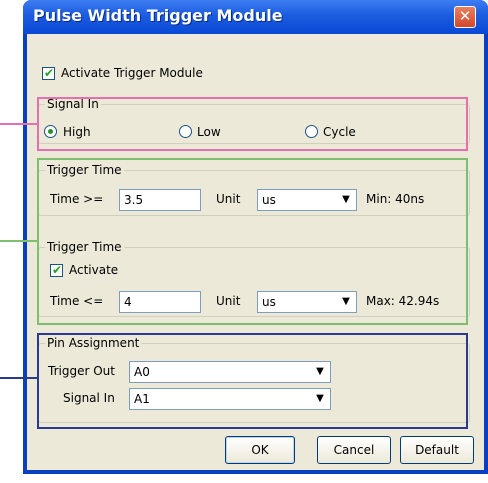  What do you see at coordinates (260, 450) in the screenshot?
I see `ok-button: OK` at bounding box center [260, 450].